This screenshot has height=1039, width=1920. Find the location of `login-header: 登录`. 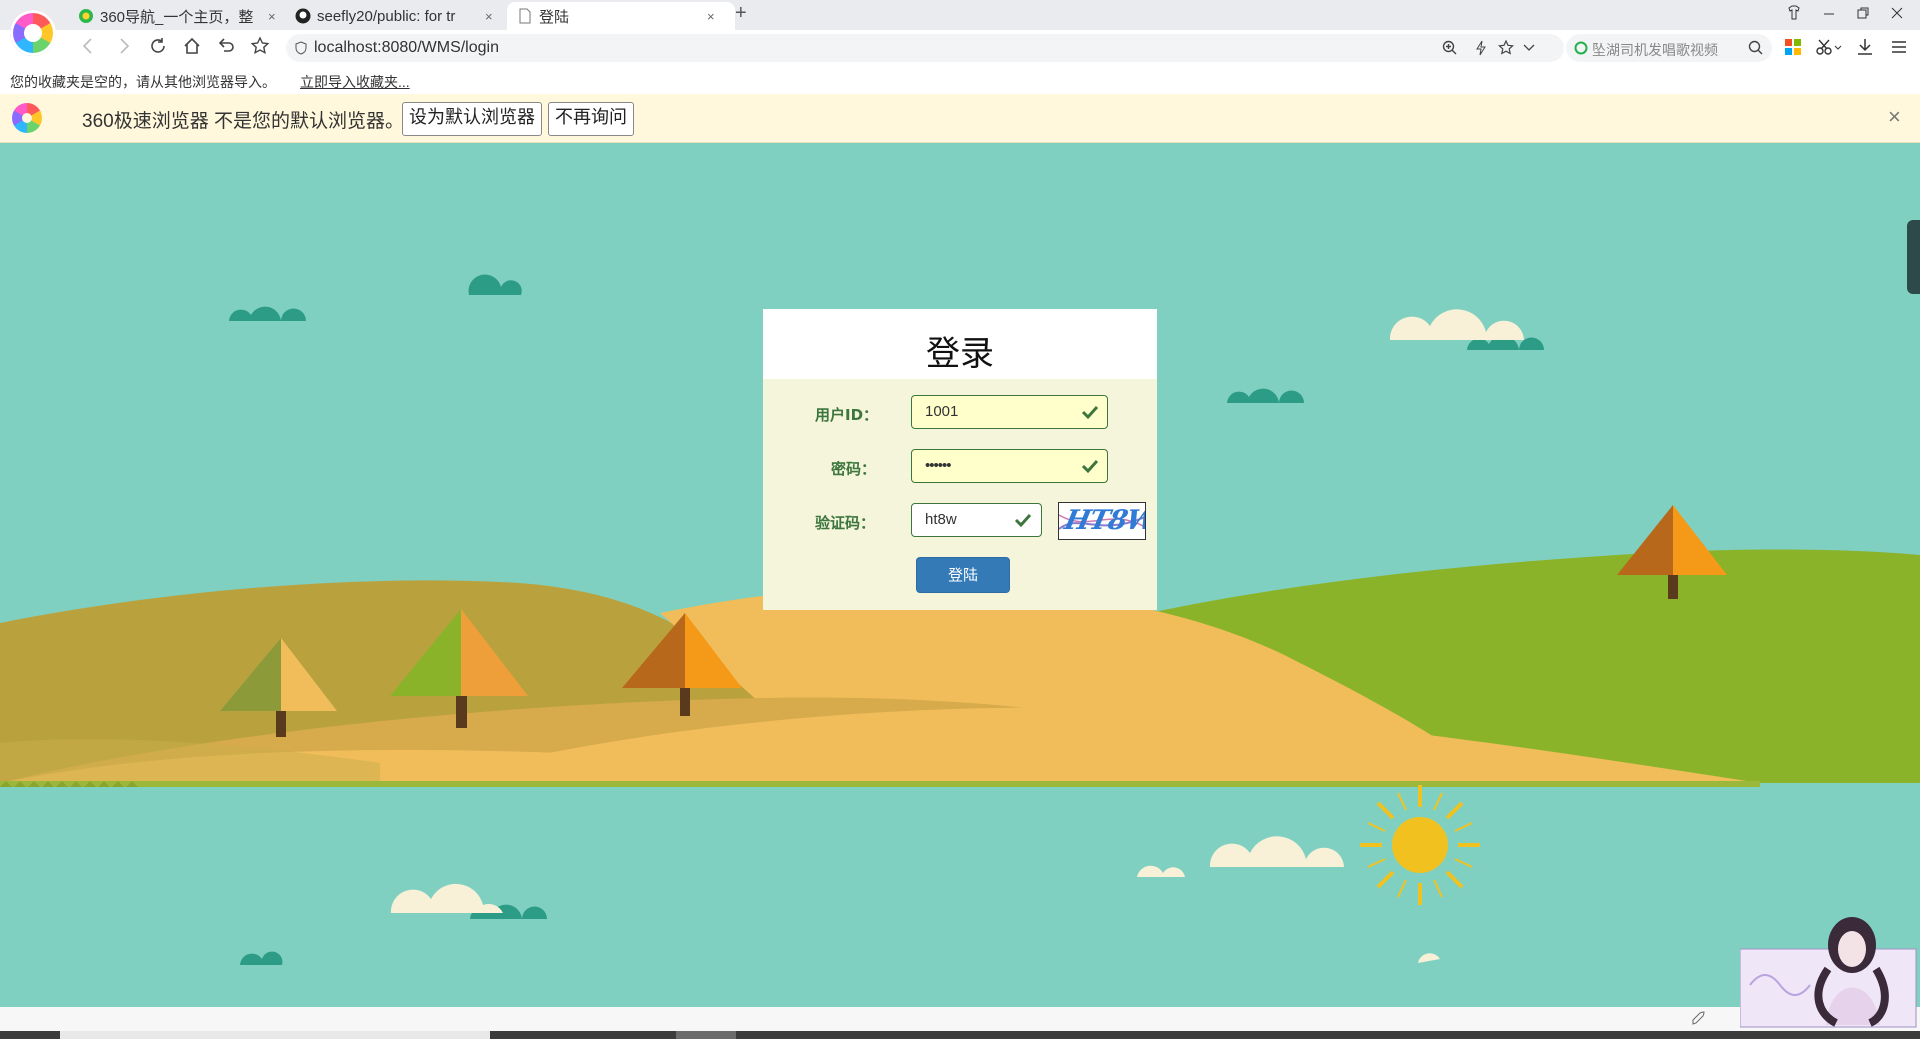

login-header: 登录 is located at coordinates (960, 344).